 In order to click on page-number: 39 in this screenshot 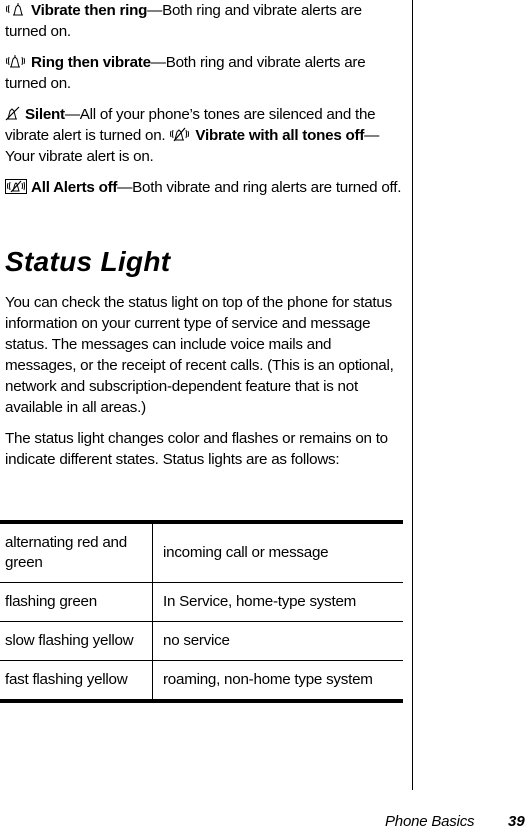, I will do `click(516, 821)`.